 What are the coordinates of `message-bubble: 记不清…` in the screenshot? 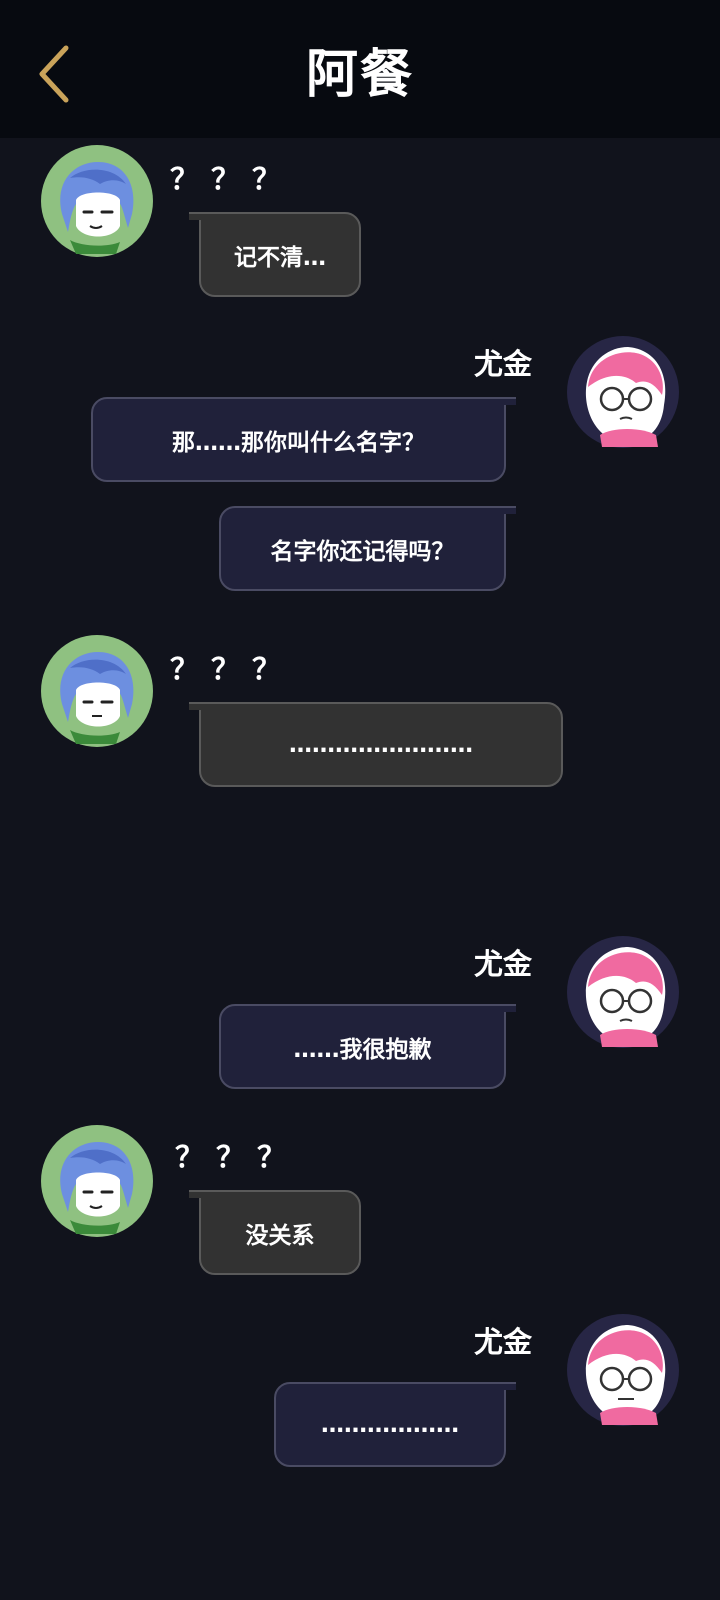 It's located at (275, 254).